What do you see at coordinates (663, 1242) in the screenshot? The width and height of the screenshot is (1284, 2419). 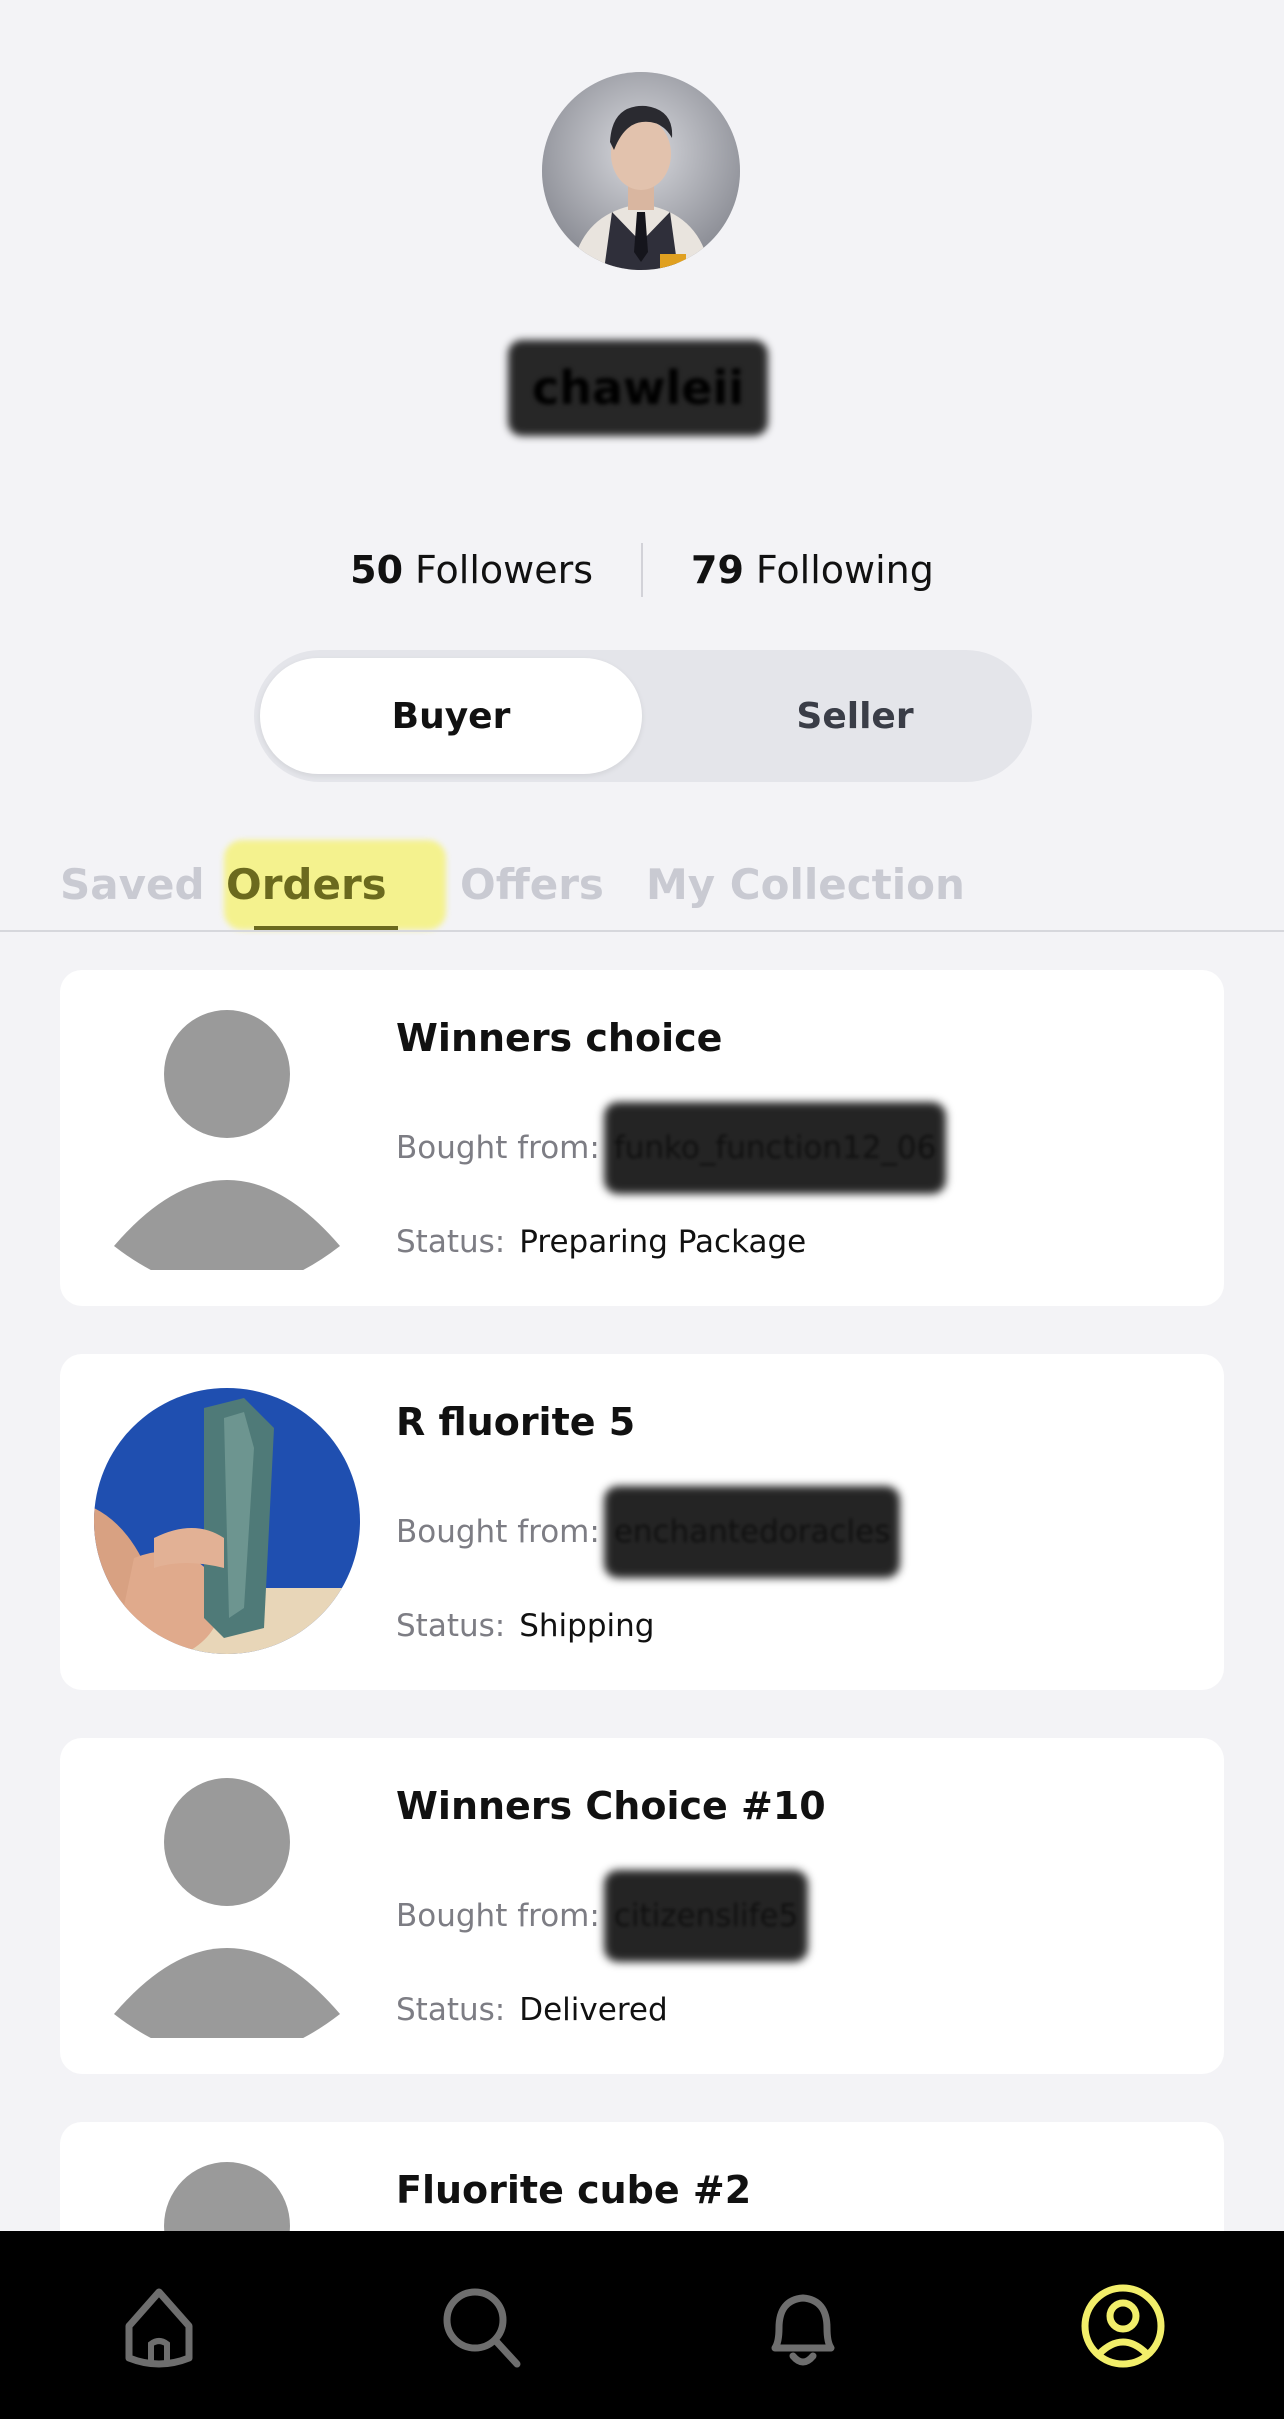 I see `order-status: Preparing Package` at bounding box center [663, 1242].